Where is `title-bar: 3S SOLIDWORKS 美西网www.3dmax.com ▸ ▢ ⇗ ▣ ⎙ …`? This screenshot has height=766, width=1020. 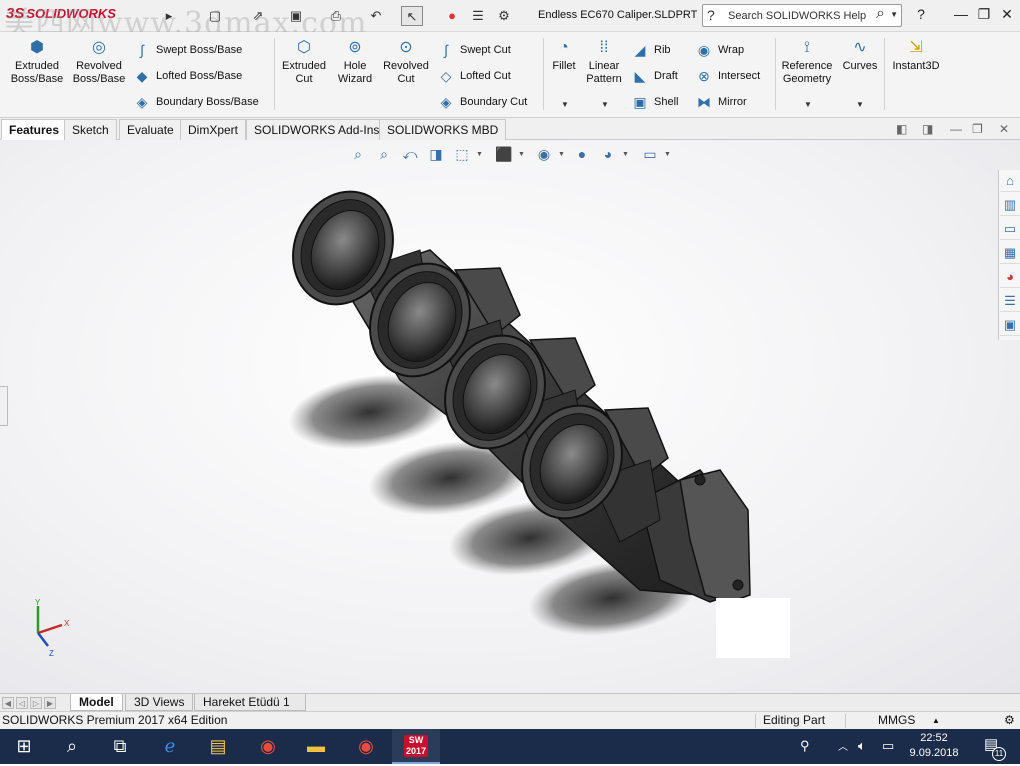
title-bar: 3S SOLIDWORKS 美西网www.3dmax.com ▸ ▢ ⇗ ▣ ⎙ … is located at coordinates (510, 20).